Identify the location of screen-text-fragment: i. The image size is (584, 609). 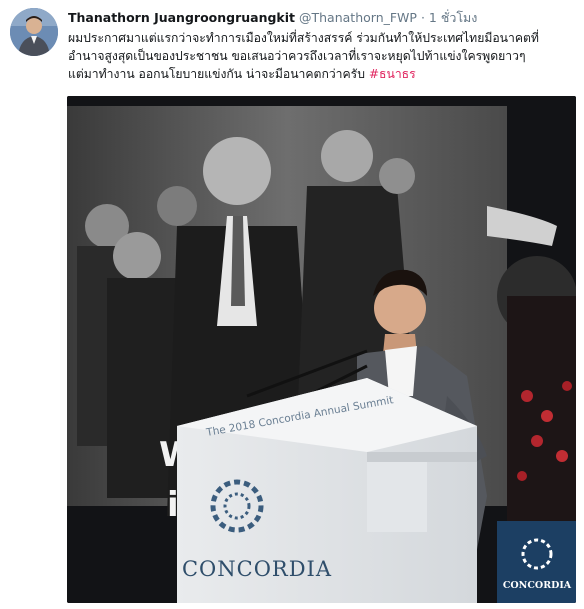
(173, 505).